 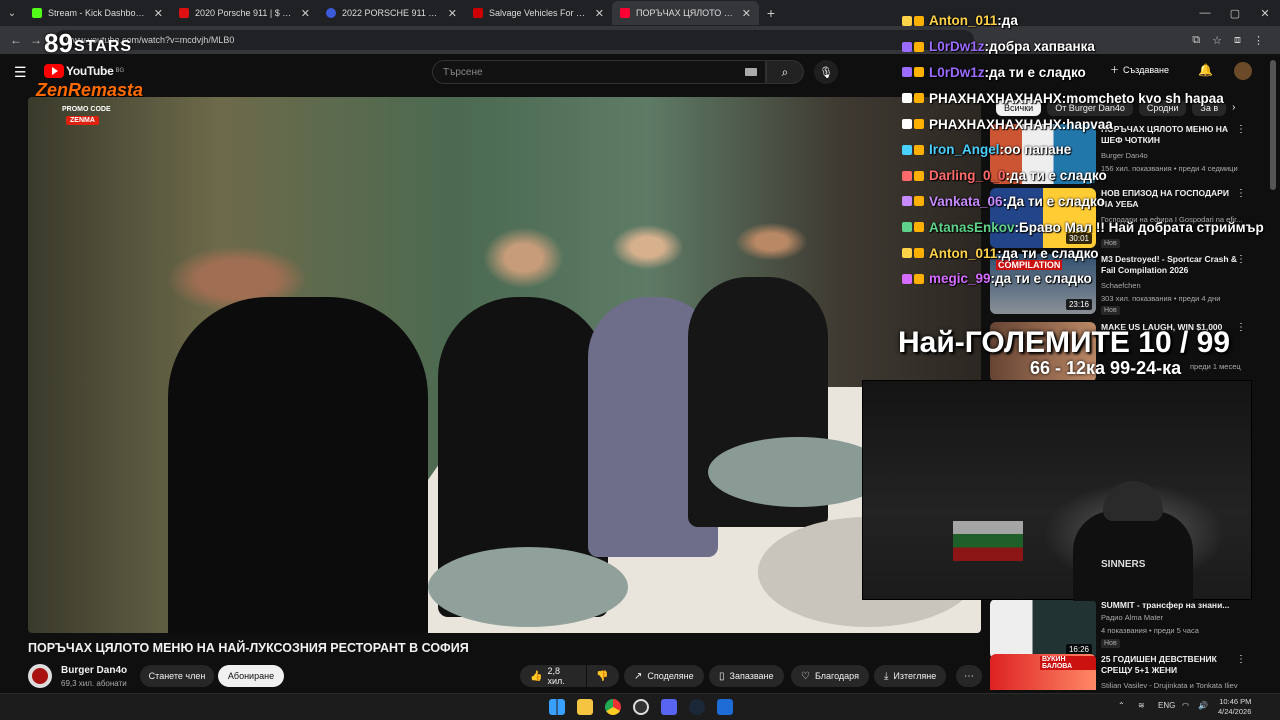 I want to click on chat-username: Darling_0_0, so click(x=967, y=176).